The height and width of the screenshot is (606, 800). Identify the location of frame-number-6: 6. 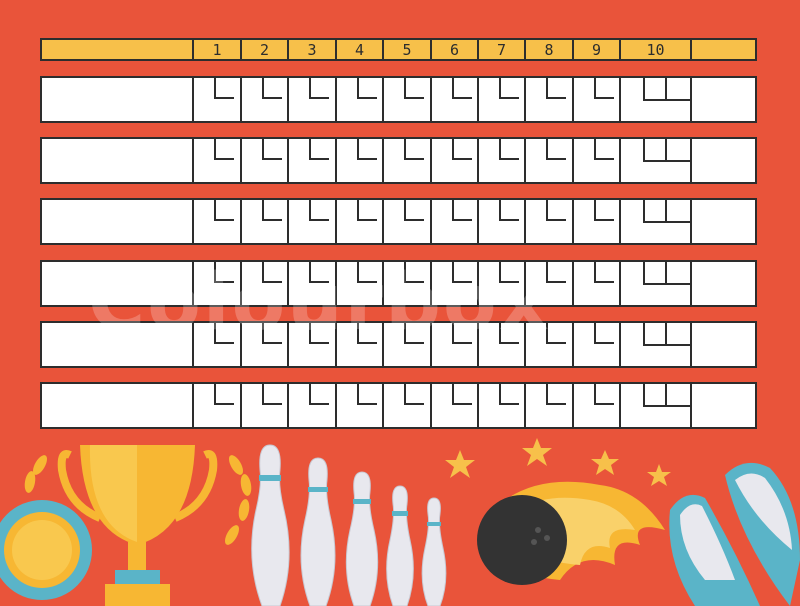
(453, 49).